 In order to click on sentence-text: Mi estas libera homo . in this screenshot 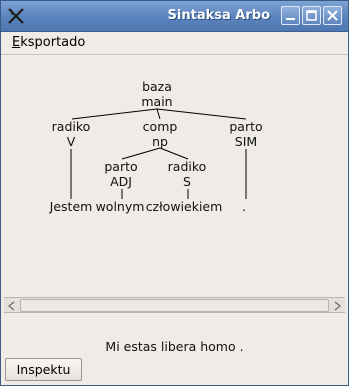, I will do `click(174, 346)`.